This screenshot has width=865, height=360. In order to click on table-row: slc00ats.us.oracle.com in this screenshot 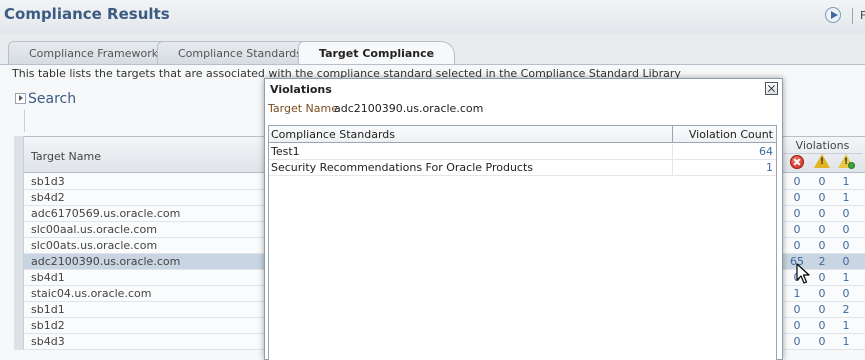, I will do `click(146, 246)`.